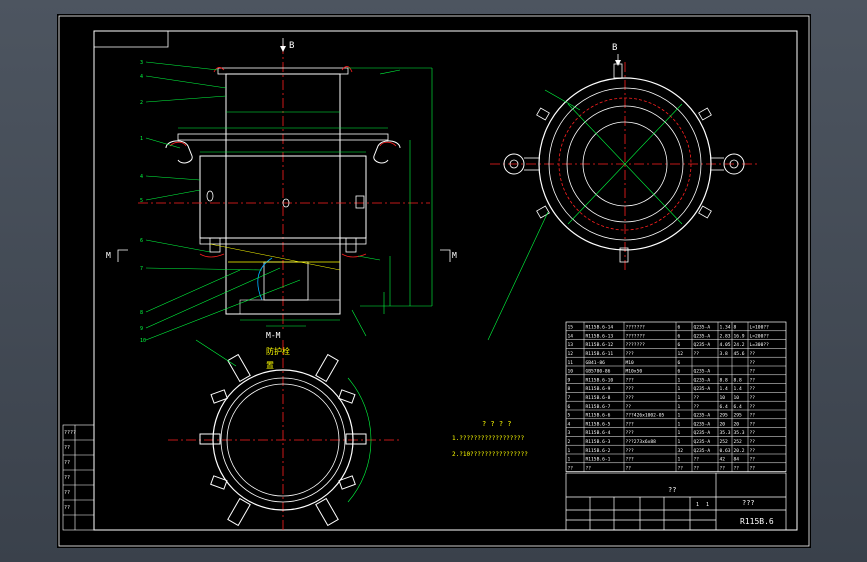 The image size is (867, 562). What do you see at coordinates (278, 351) in the screenshot?
I see `protect-label: 防护栓` at bounding box center [278, 351].